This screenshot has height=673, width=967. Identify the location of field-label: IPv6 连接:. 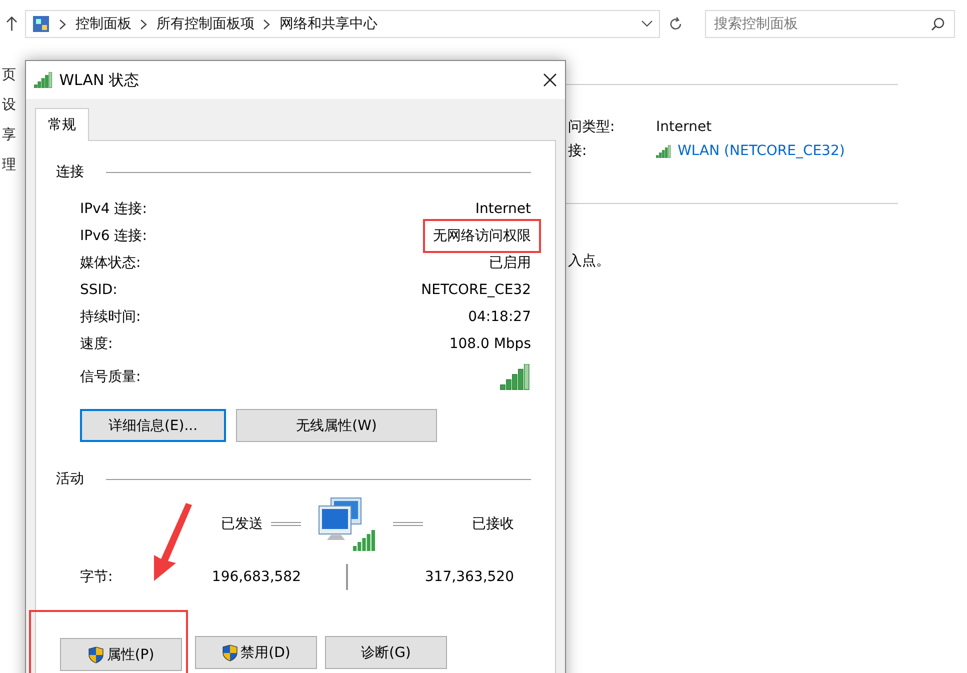
(113, 235).